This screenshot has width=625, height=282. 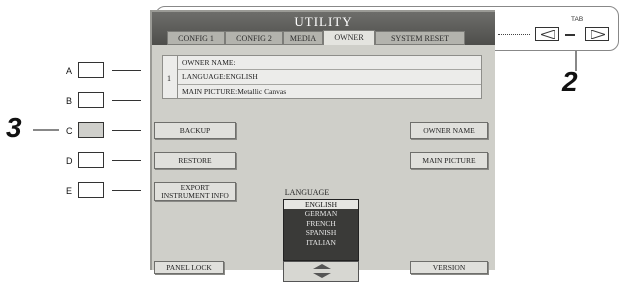 I want to click on step3-leader, so click(x=46, y=130).